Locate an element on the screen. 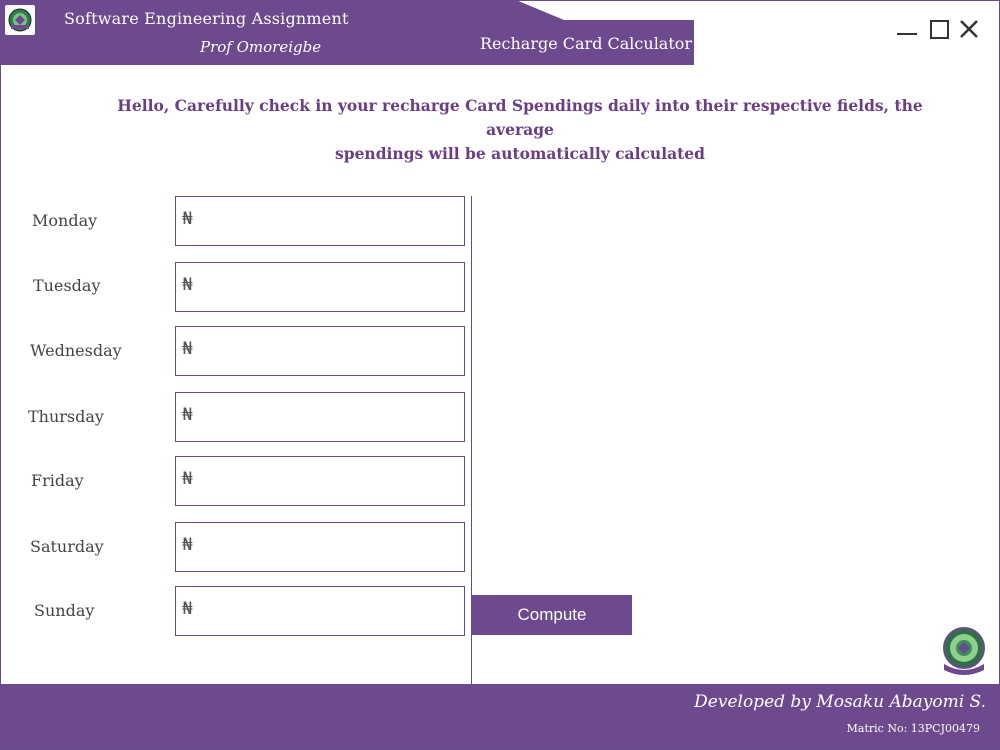  maximize-icon is located at coordinates (939, 29).